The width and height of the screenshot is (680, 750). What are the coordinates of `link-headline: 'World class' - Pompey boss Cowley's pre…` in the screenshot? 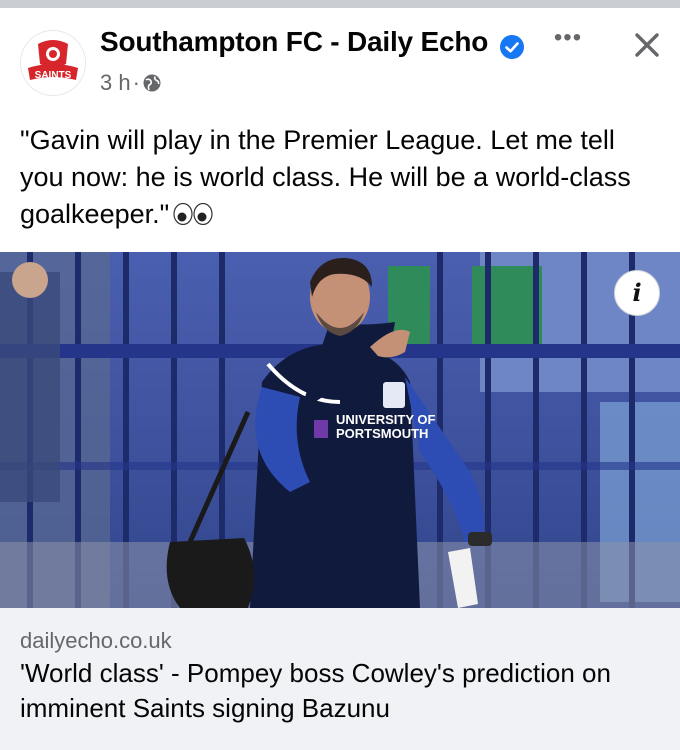 It's located at (340, 691).